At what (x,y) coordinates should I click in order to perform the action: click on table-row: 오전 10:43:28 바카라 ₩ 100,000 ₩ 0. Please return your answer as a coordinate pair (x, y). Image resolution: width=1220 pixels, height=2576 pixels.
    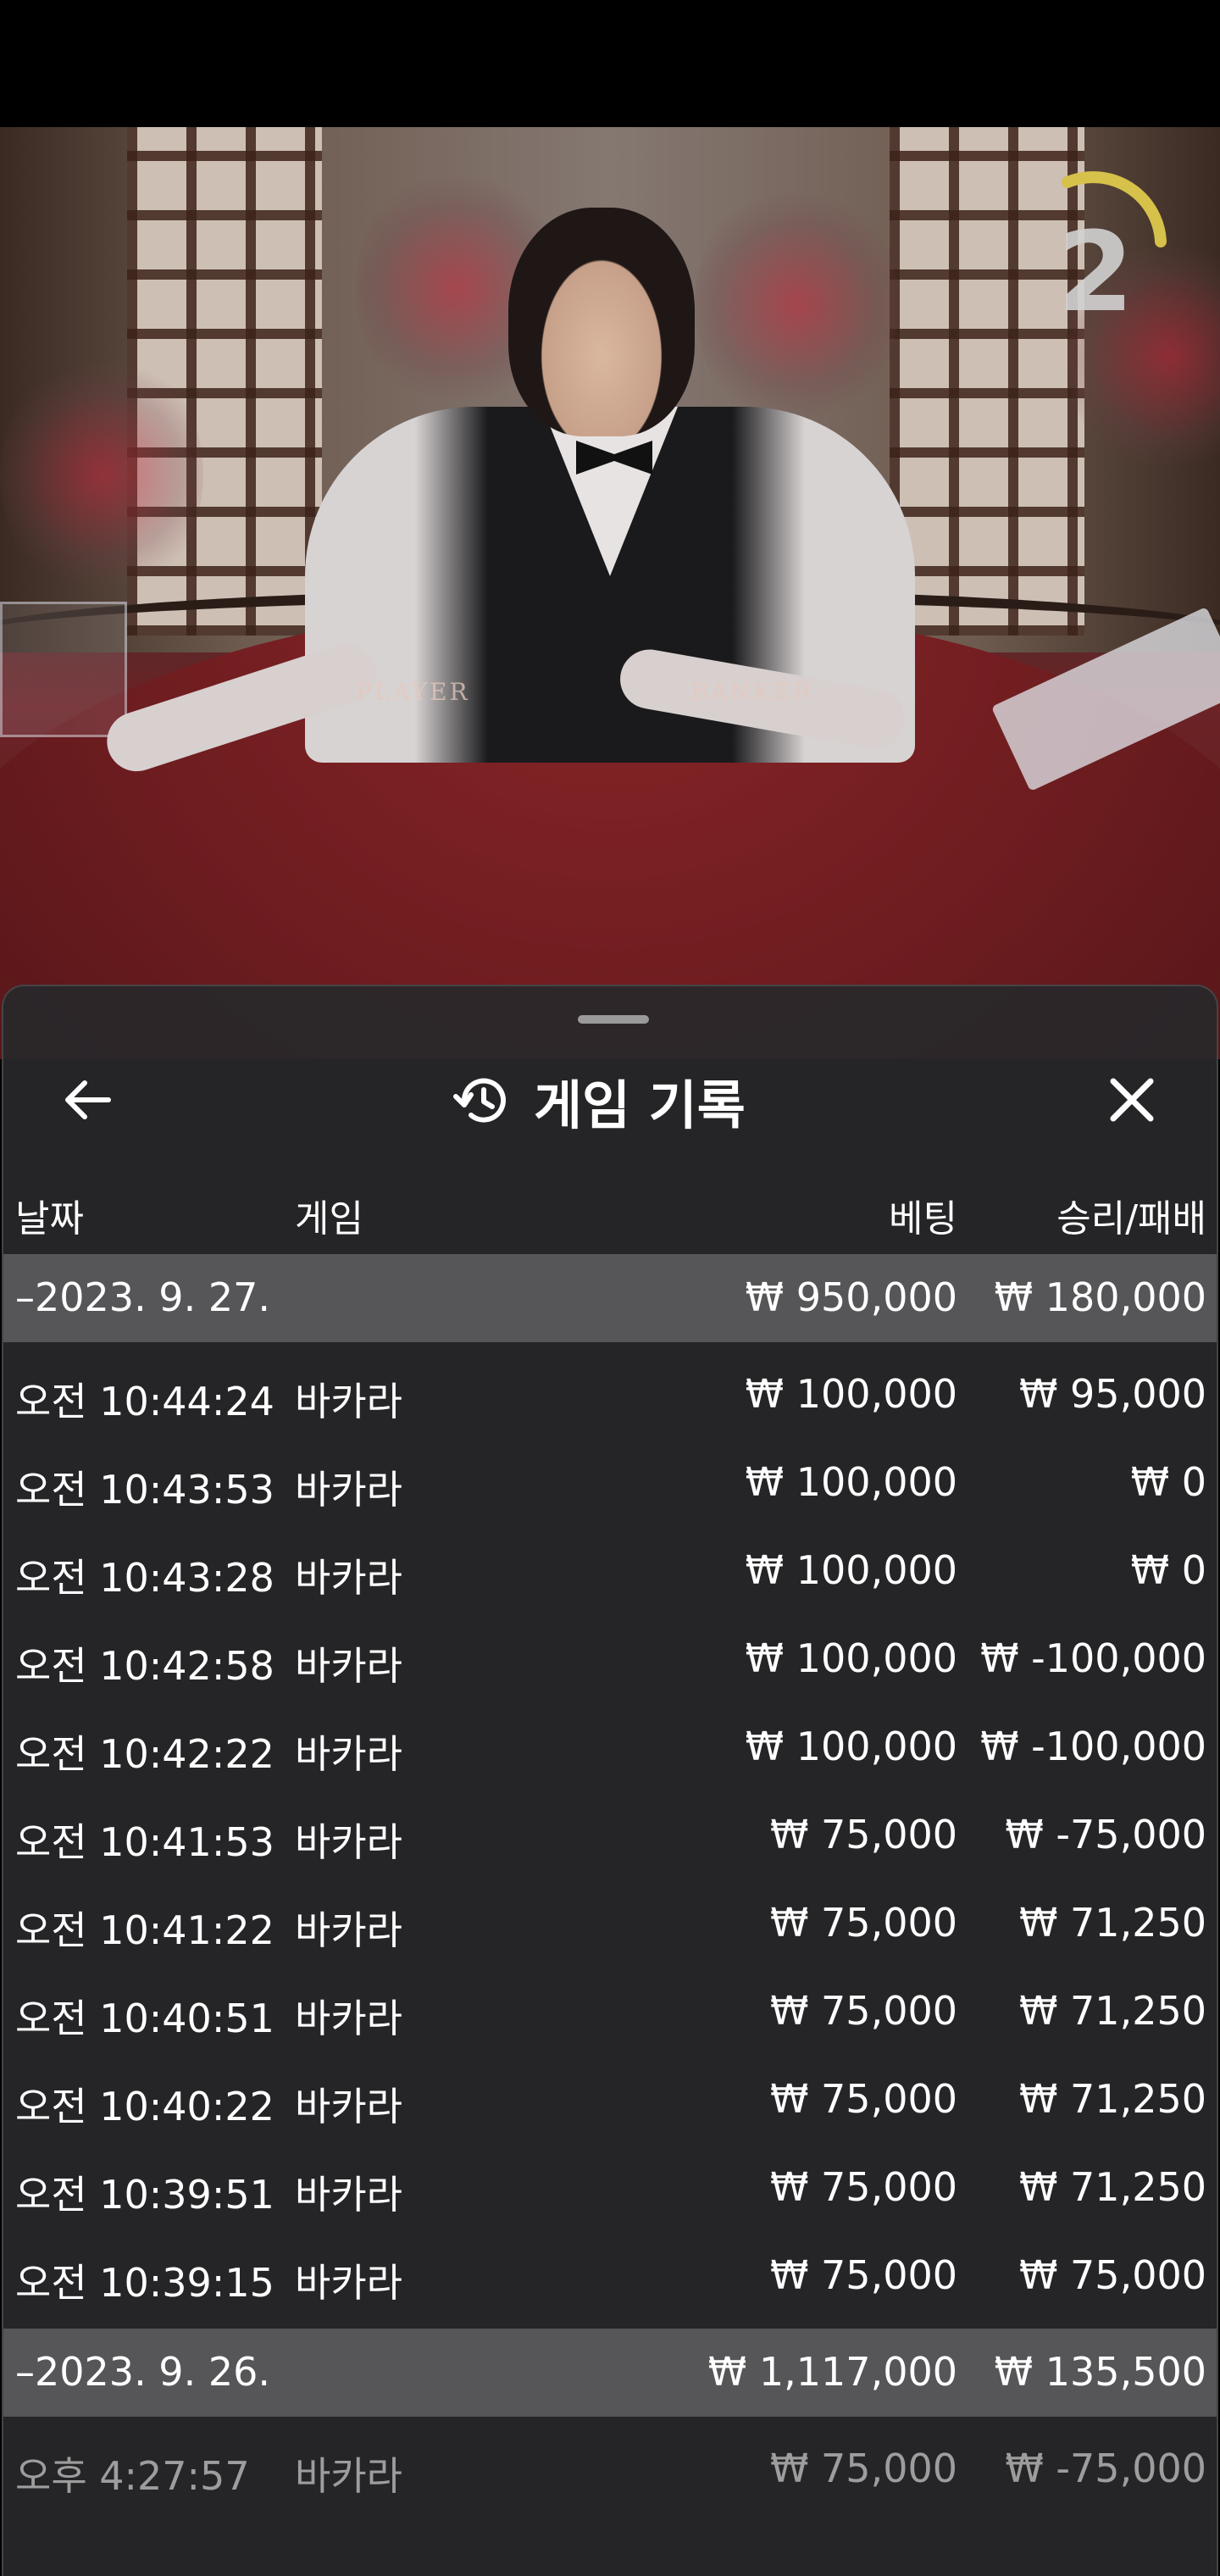
    Looking at the image, I should click on (610, 1571).